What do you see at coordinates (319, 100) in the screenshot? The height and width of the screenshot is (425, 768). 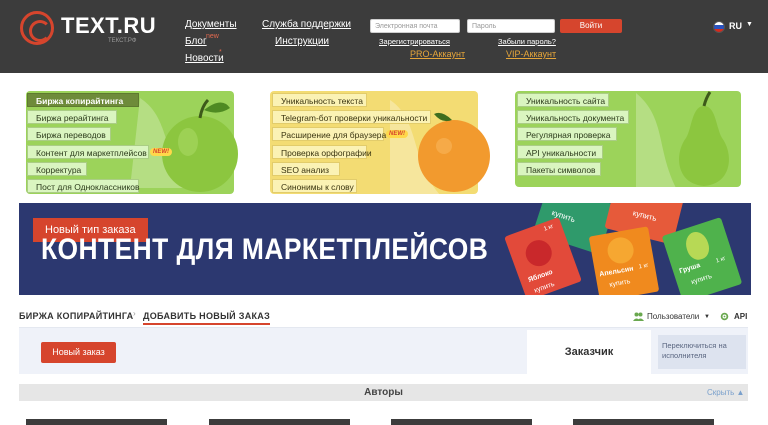 I see `menu-text-uniqueness: Уникальность текста` at bounding box center [319, 100].